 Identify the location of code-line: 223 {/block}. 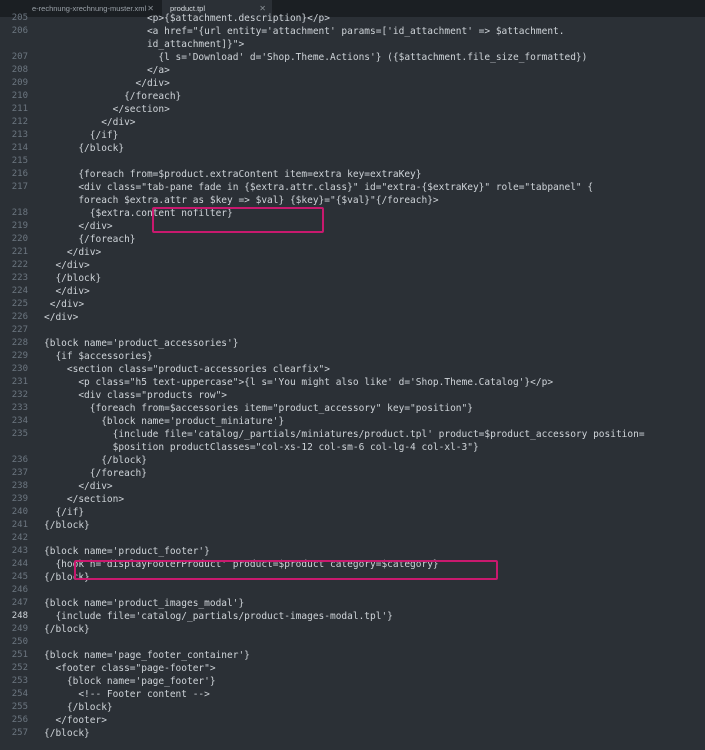
(352, 278).